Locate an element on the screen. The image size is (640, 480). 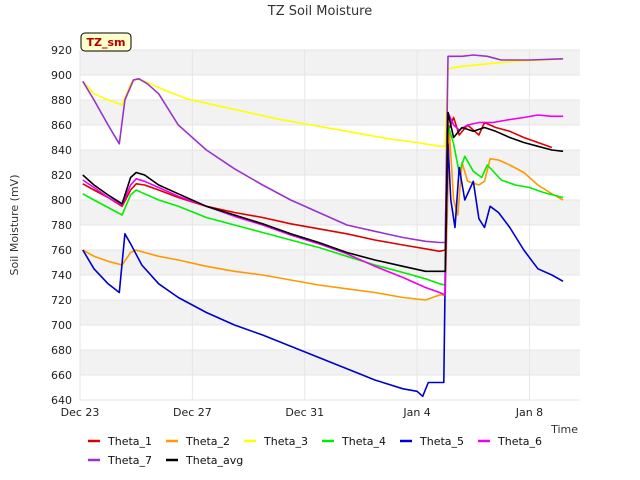
legend-label: Theta_avg is located at coordinates (214, 460).